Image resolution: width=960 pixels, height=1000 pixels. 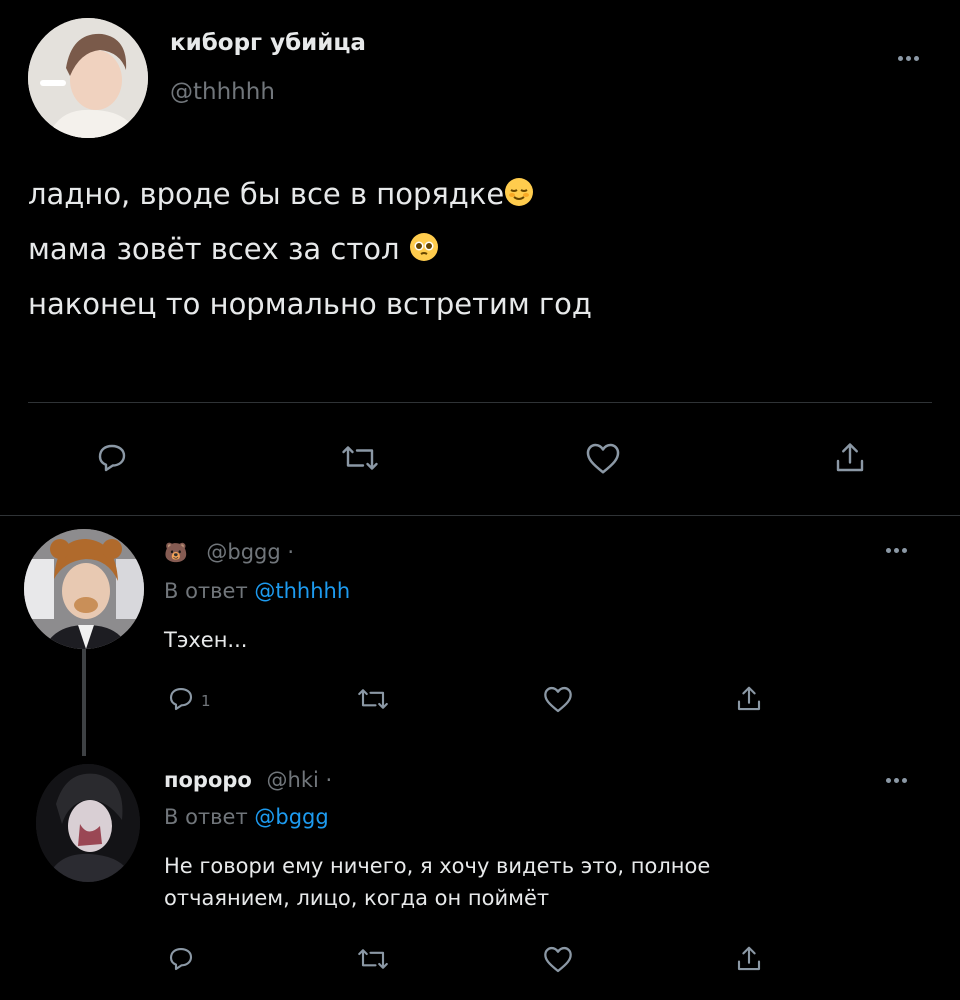 I want to click on reply-header: пороро @hki ·, so click(x=248, y=780).